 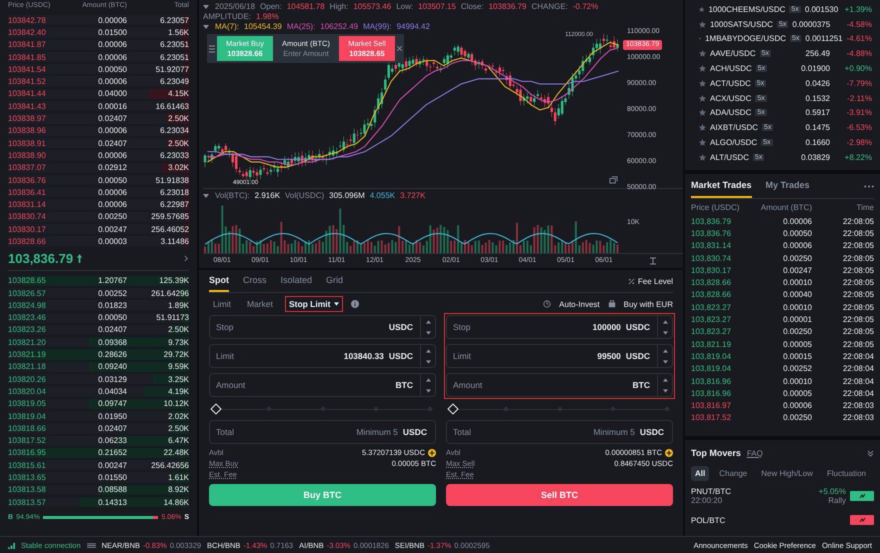 I want to click on pair-name: ACX/USDC, so click(x=731, y=98).